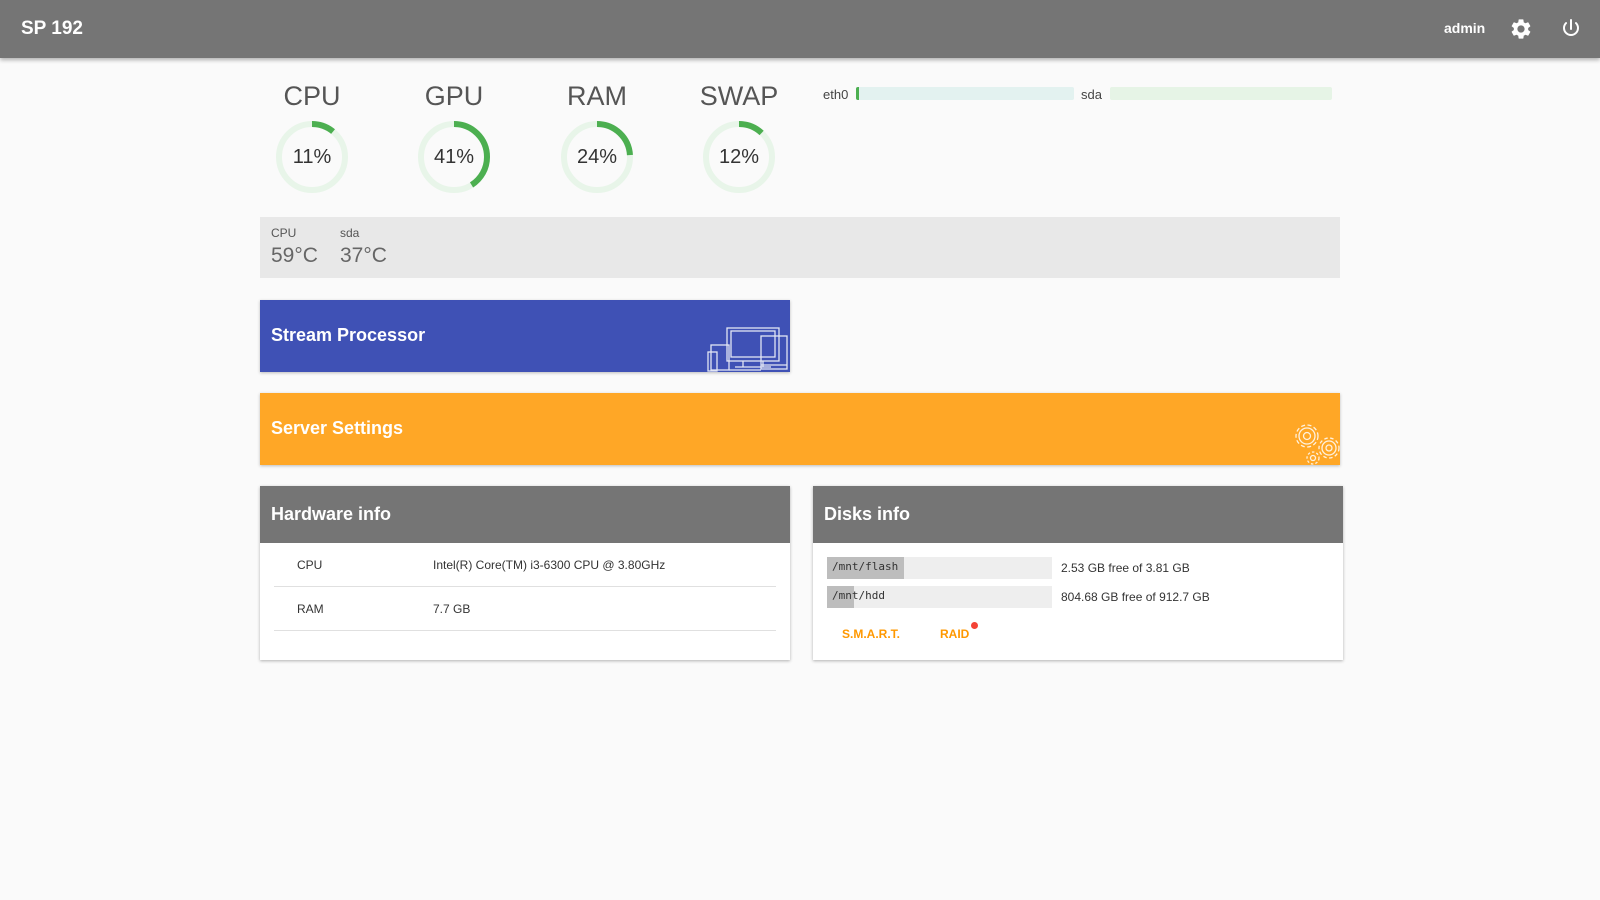 This screenshot has width=1600, height=900. I want to click on disk-free-info: 2.53 GB free of 3.81 GB, so click(1125, 568).